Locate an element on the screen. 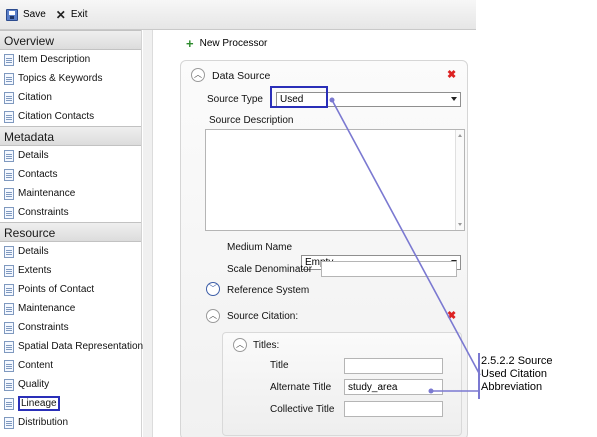 The width and height of the screenshot is (597, 437). section-header-overview: Overview is located at coordinates (70, 40).